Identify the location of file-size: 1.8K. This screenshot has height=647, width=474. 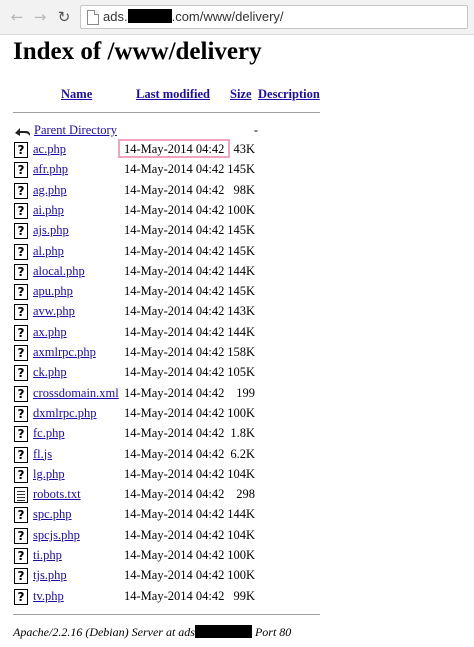
(242, 433).